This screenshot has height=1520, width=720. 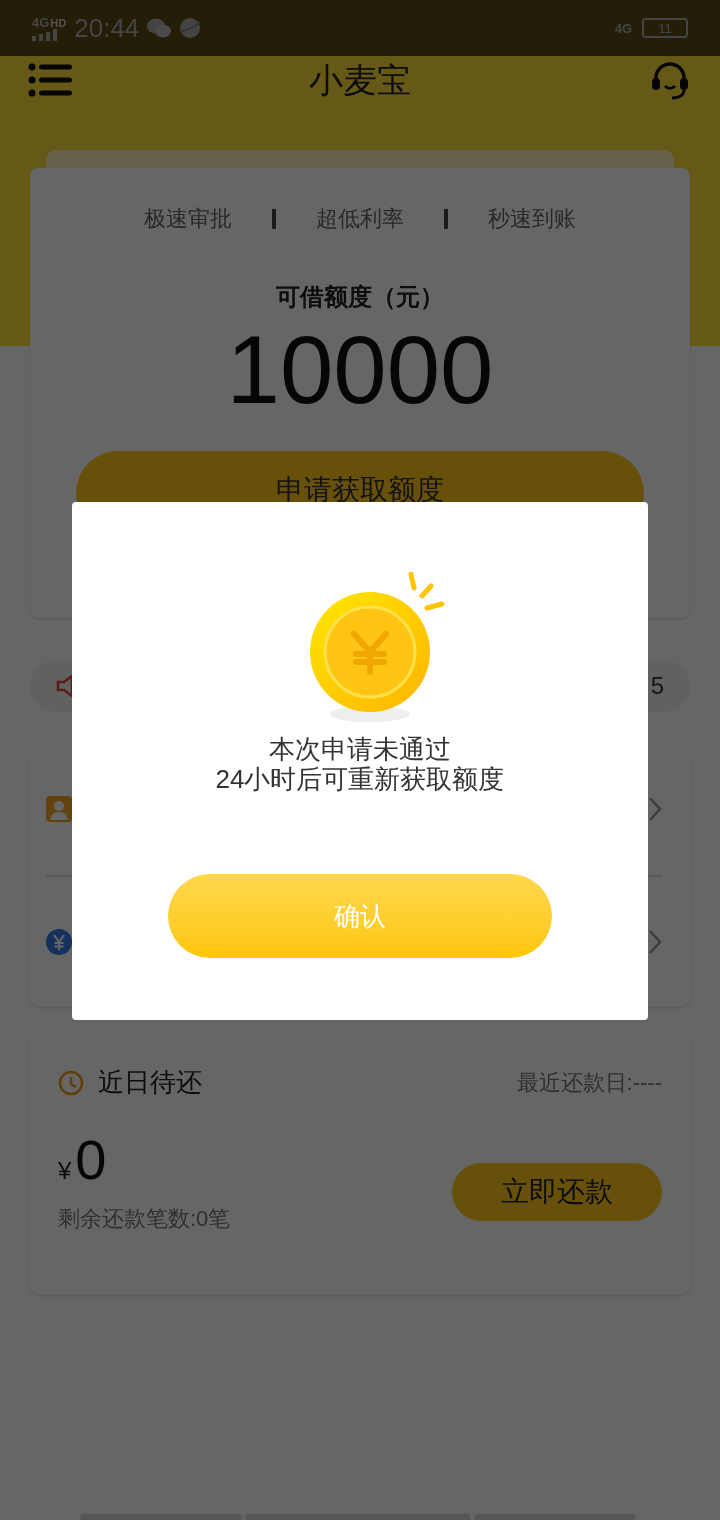 I want to click on clock-time: 20:44, so click(x=107, y=28).